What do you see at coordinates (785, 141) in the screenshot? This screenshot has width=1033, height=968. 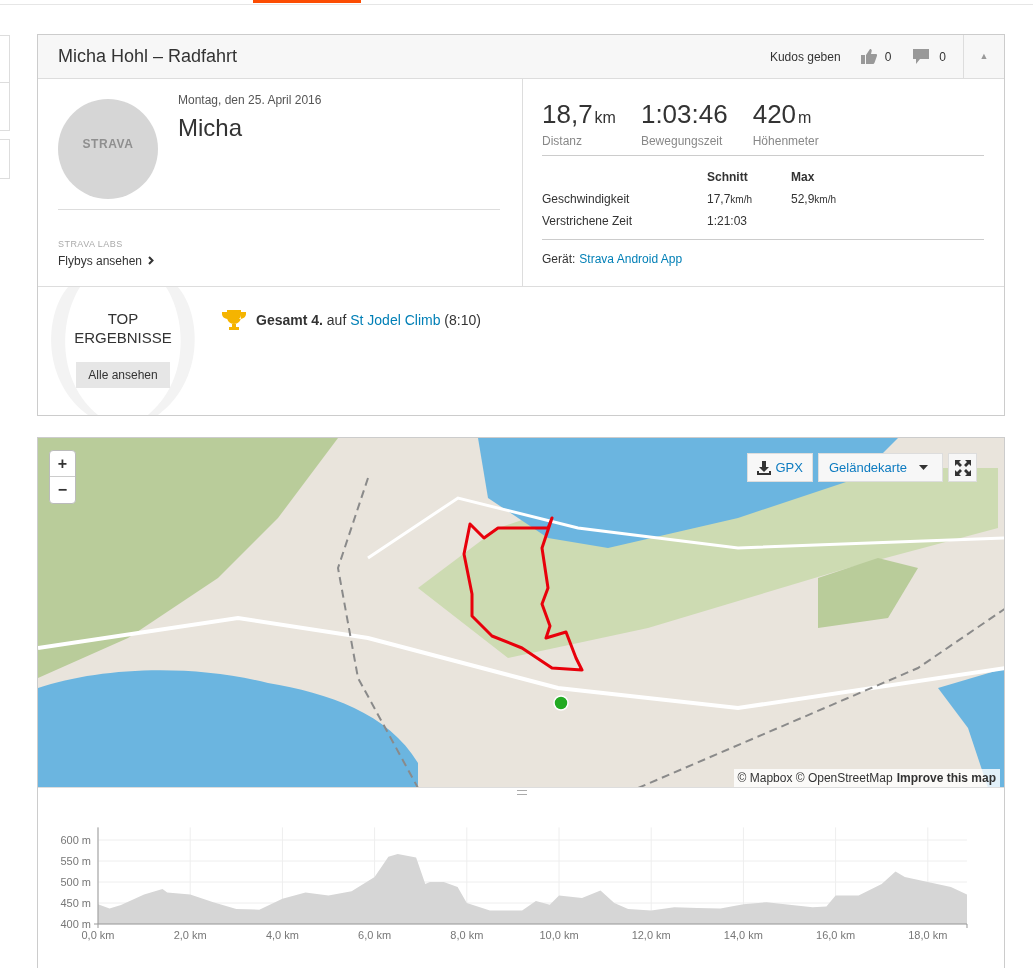 I see `stat-label: Höhenmeter` at bounding box center [785, 141].